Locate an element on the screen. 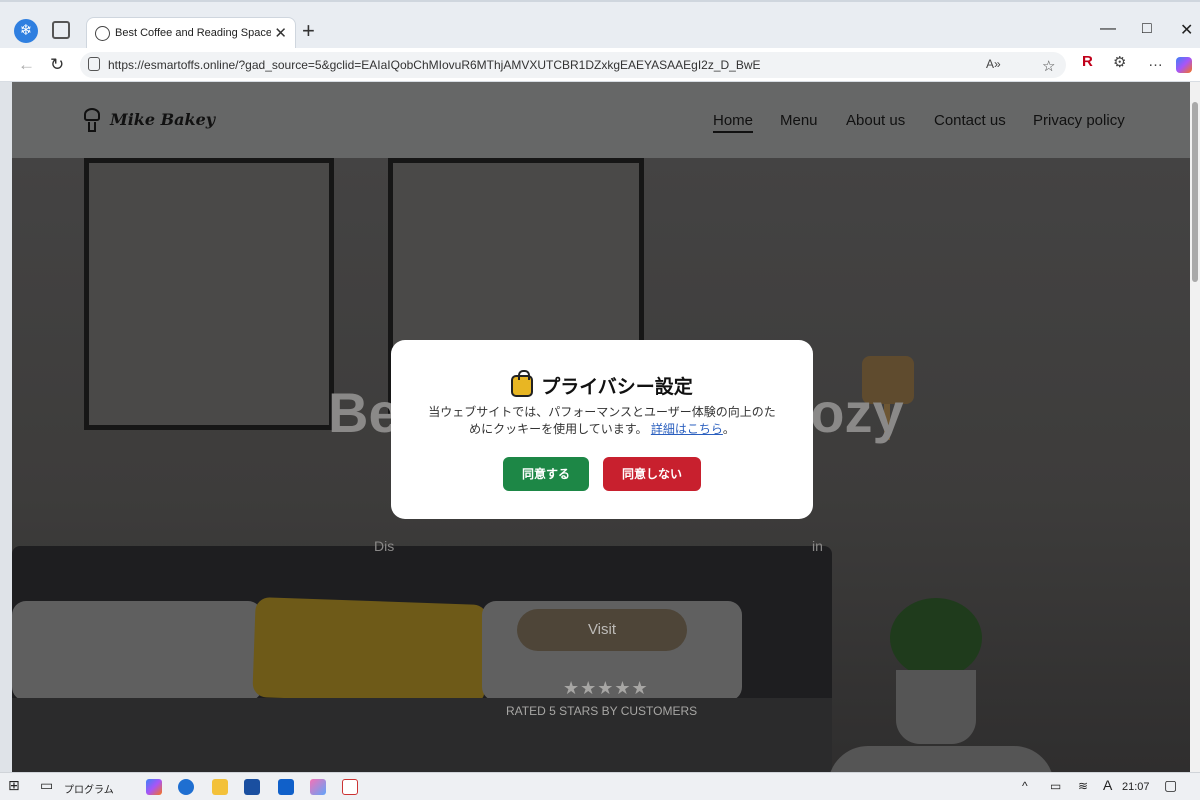 Image resolution: width=1200 pixels, height=800 pixels. maximize-button: □ is located at coordinates (1147, 29).